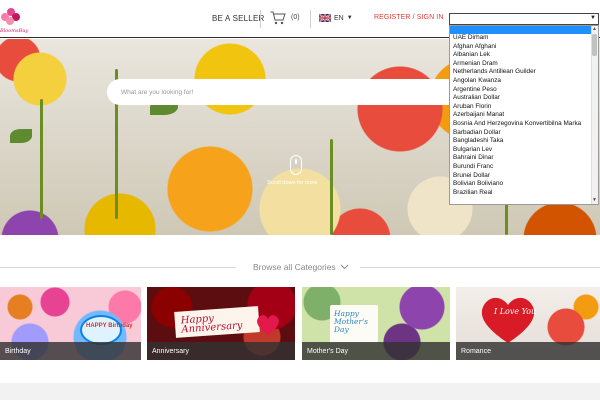 The height and width of the screenshot is (400, 600). Describe the element at coordinates (594, 29) in the screenshot. I see `scroll-up-arrow-icon: ▲` at that location.